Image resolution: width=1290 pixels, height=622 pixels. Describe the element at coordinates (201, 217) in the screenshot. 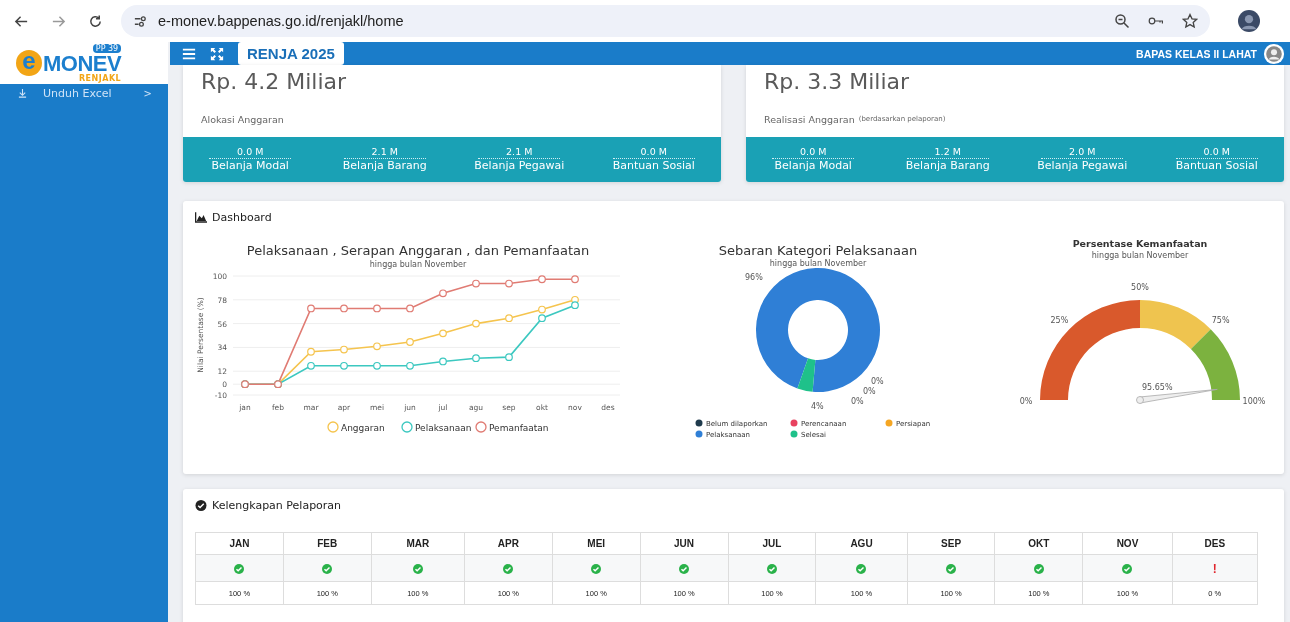

I see `area-chart-icon` at that location.